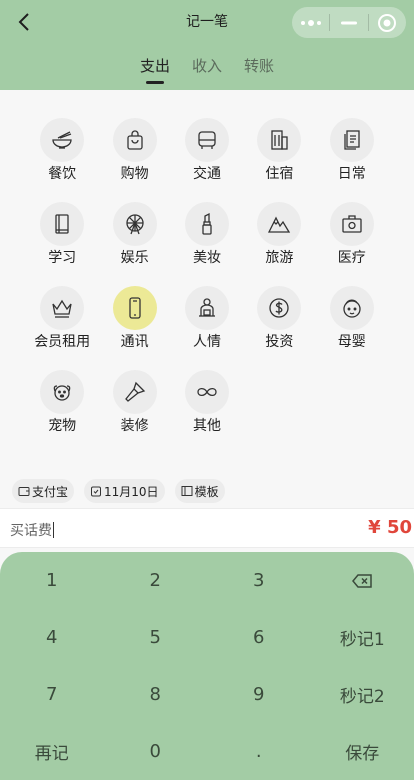 This screenshot has height=780, width=414. Describe the element at coordinates (134, 426) in the screenshot. I see `category-label: 装修` at that location.